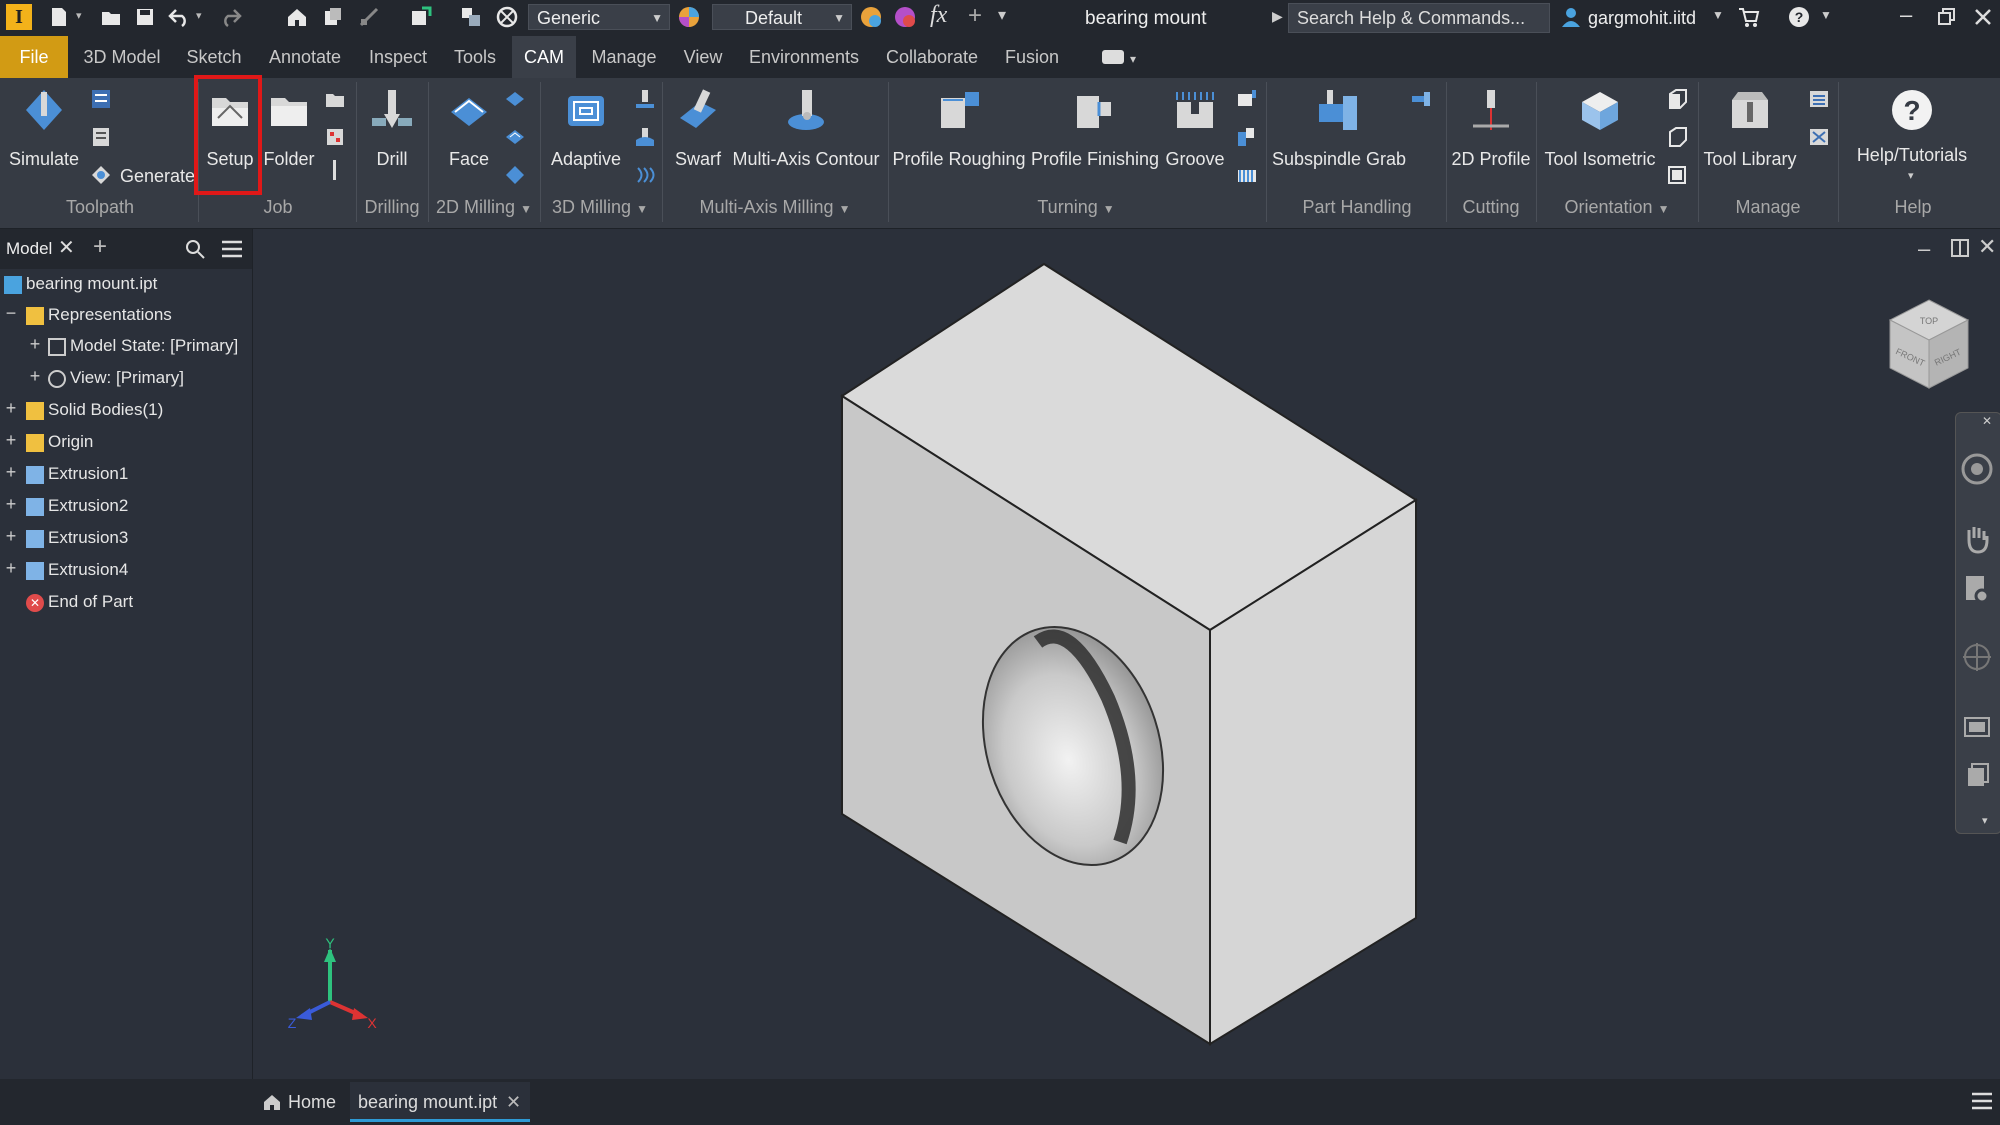 This screenshot has width=2000, height=1125. What do you see at coordinates (122, 57) in the screenshot?
I see `tab-3d-model: 3D Model` at bounding box center [122, 57].